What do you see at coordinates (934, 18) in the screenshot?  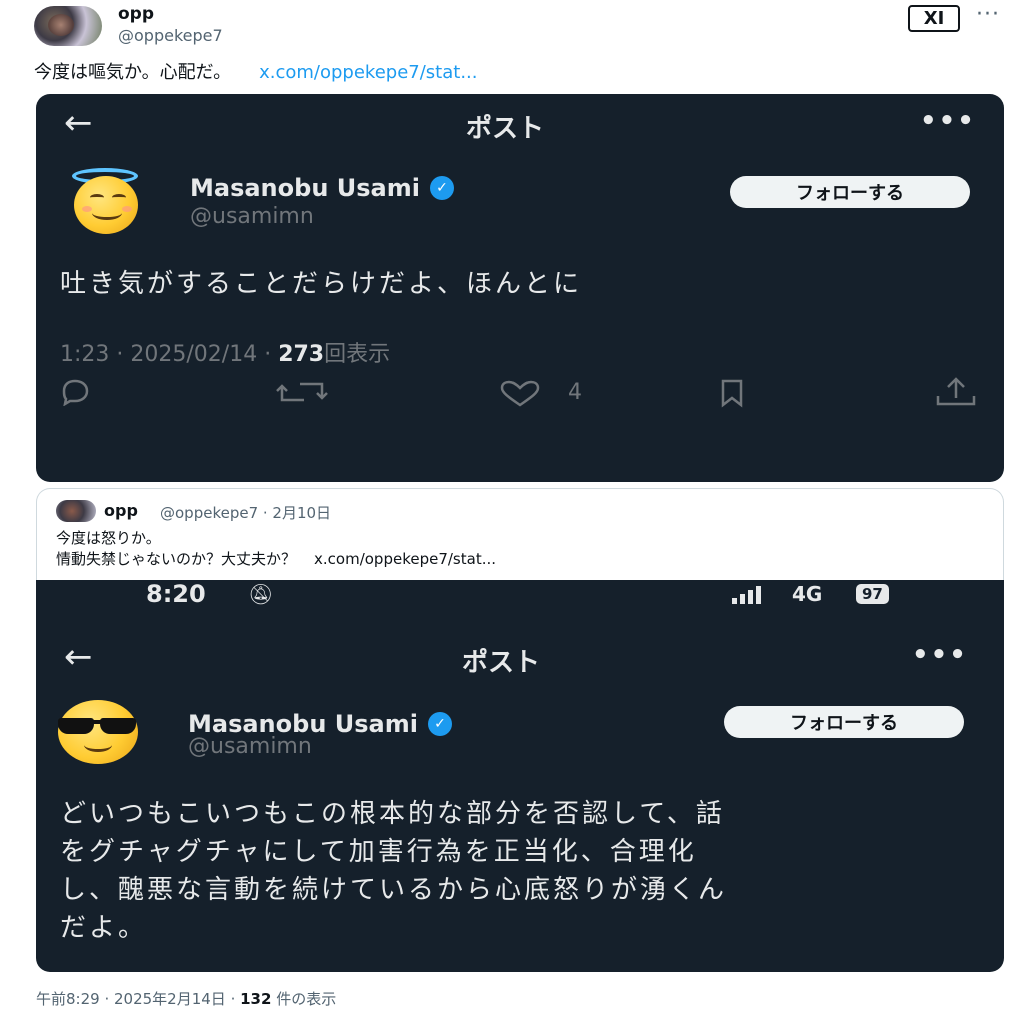 I see `grok-icon: XI` at bounding box center [934, 18].